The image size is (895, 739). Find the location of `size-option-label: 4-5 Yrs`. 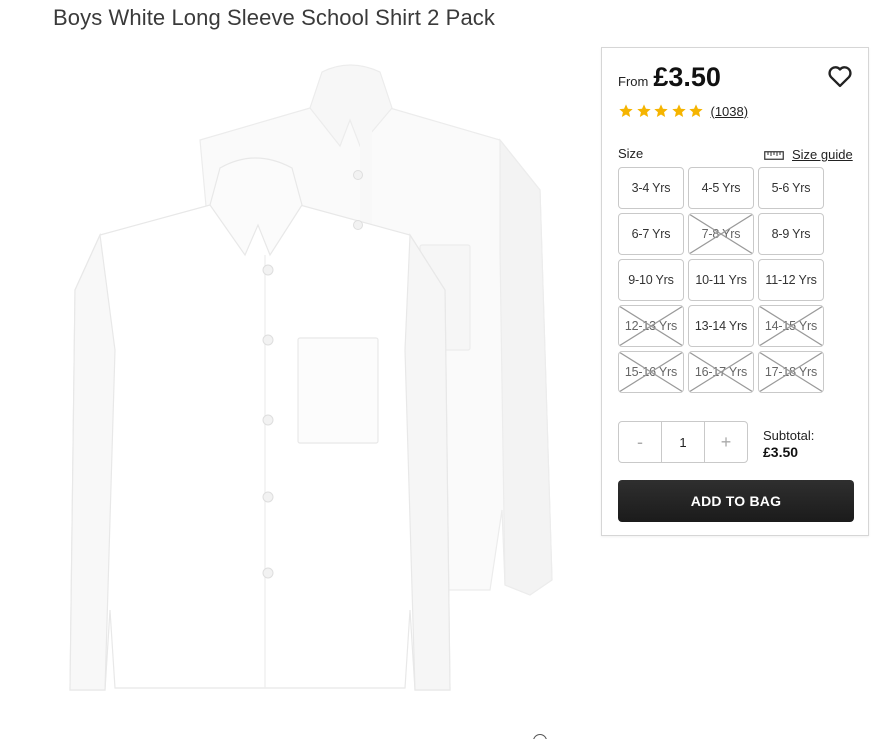

size-option-label: 4-5 Yrs is located at coordinates (721, 188).